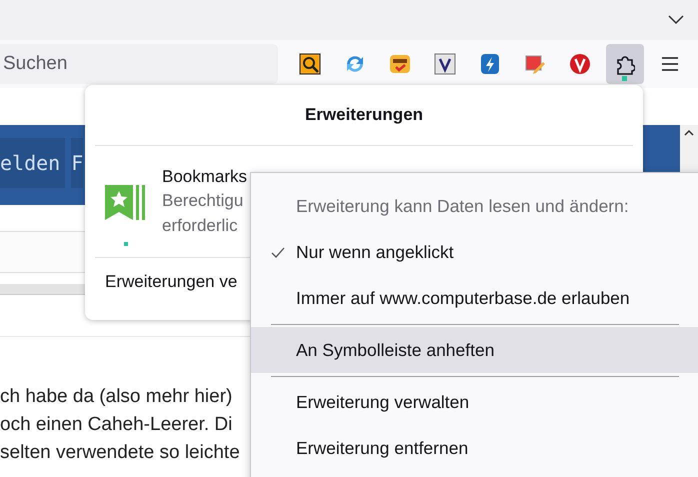 The image size is (698, 477). I want to click on scroll-up-icon, so click(689, 132).